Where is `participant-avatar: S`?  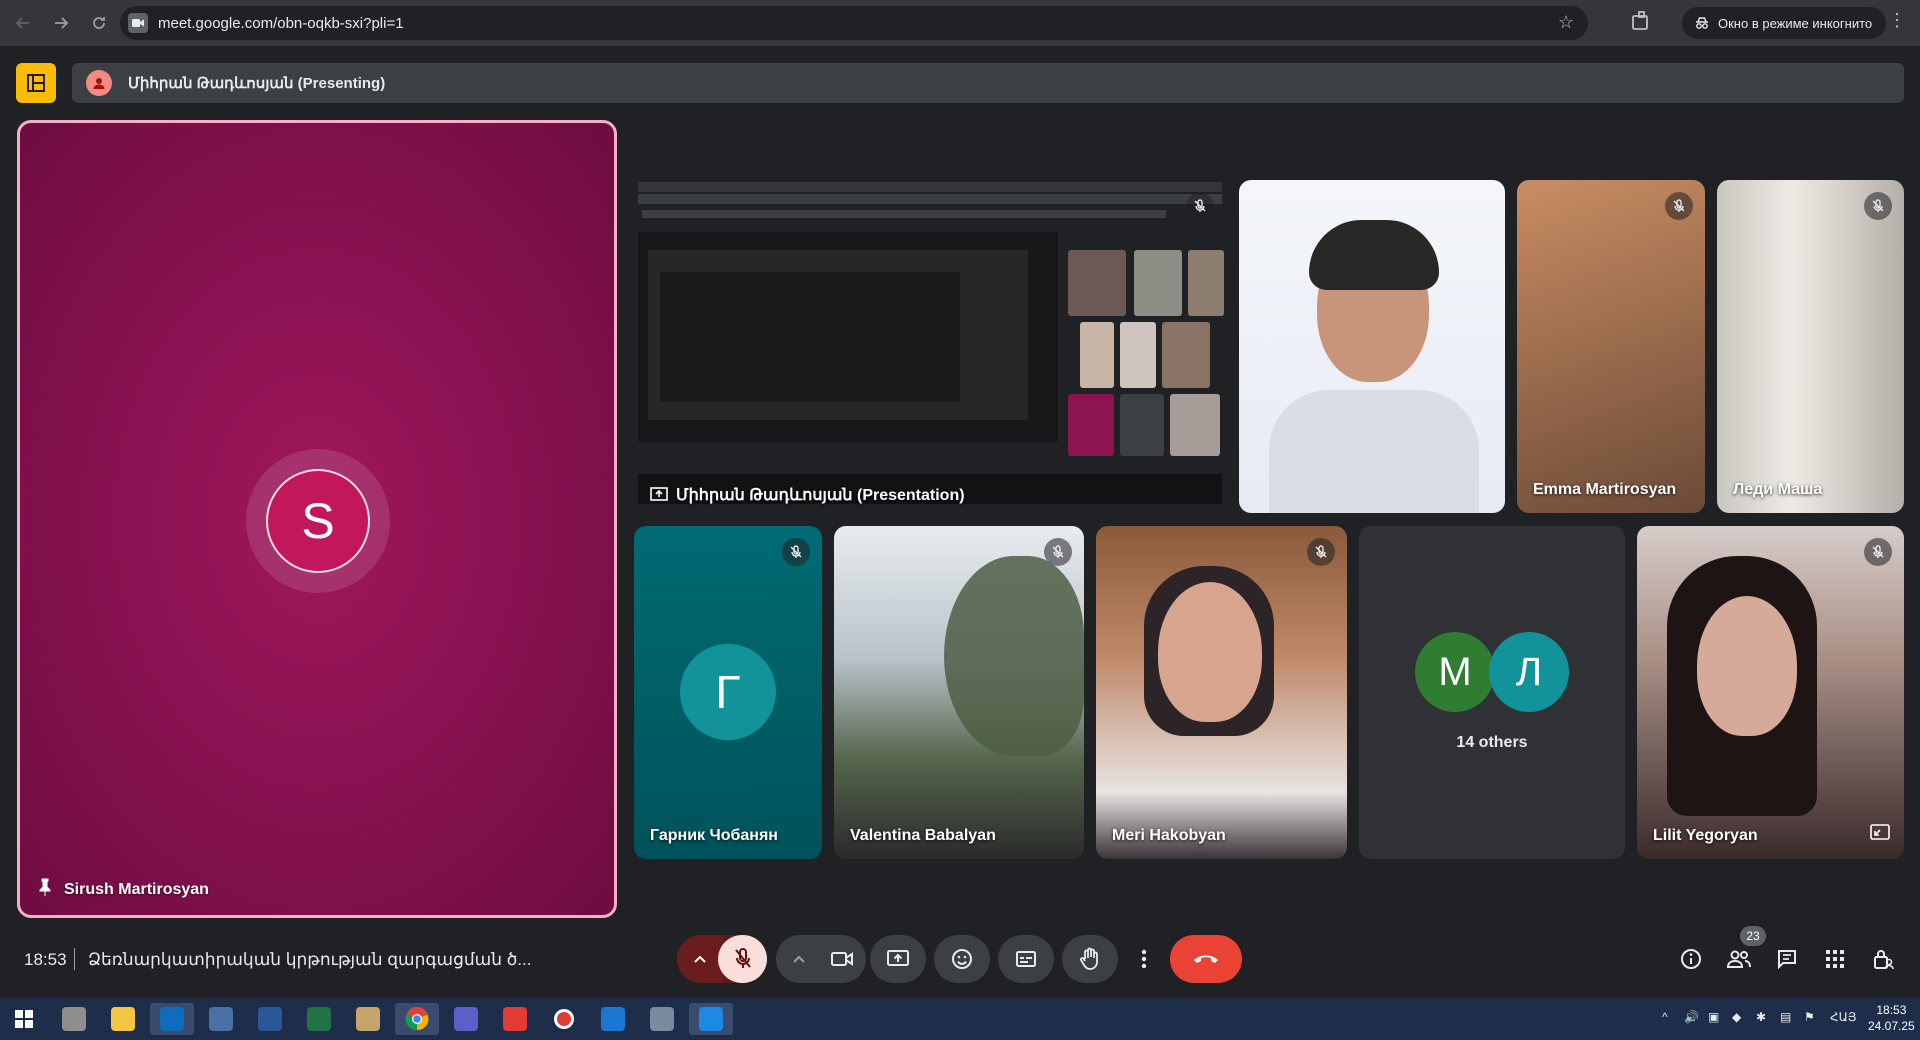
participant-avatar: S is located at coordinates (318, 521).